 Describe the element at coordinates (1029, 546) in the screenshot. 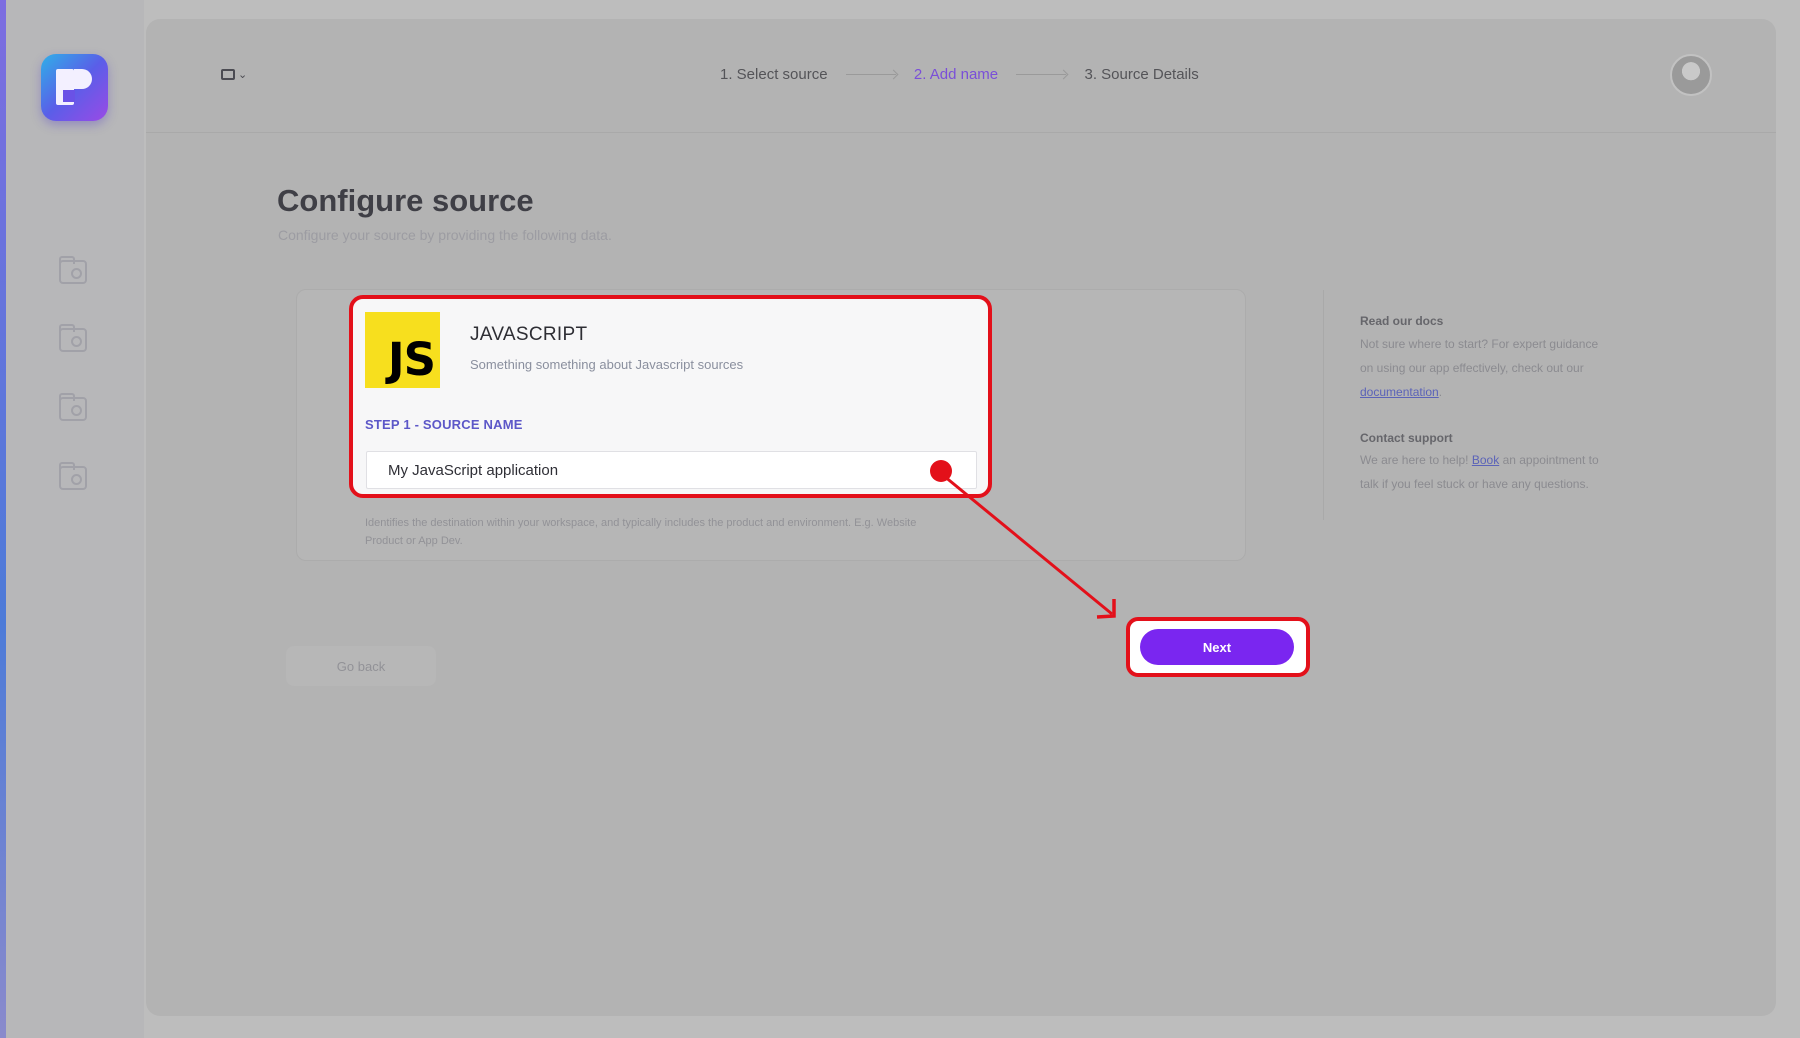

I see `annotation-arrow` at that location.